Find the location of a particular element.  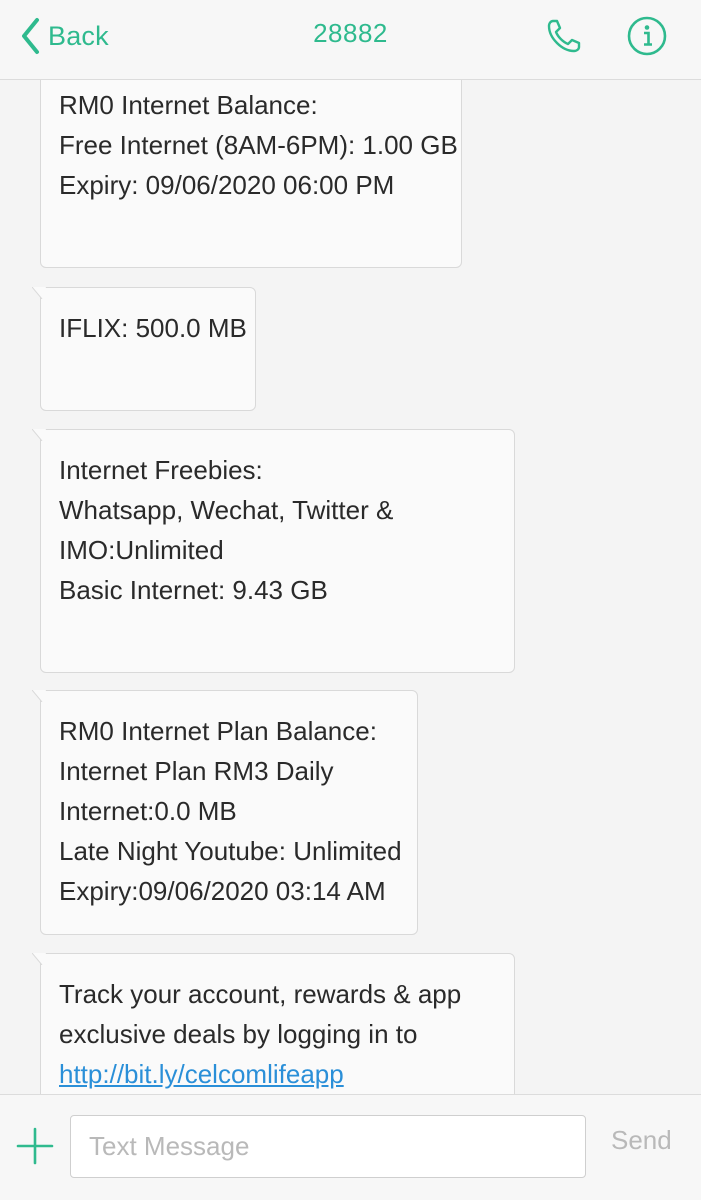

message-input is located at coordinates (328, 1146).